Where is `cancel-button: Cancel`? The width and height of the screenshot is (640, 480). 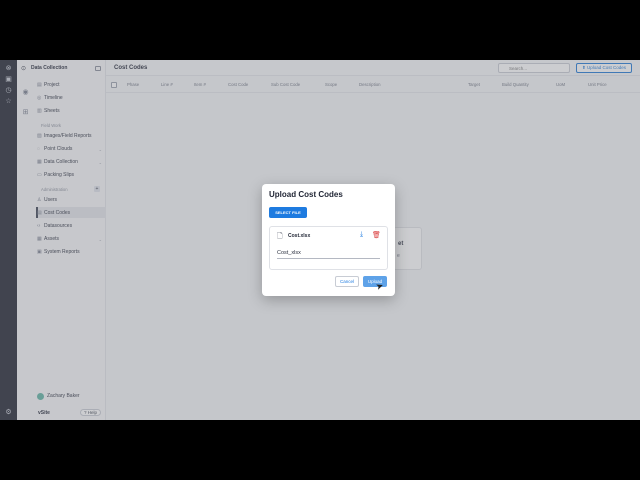 cancel-button: Cancel is located at coordinates (347, 281).